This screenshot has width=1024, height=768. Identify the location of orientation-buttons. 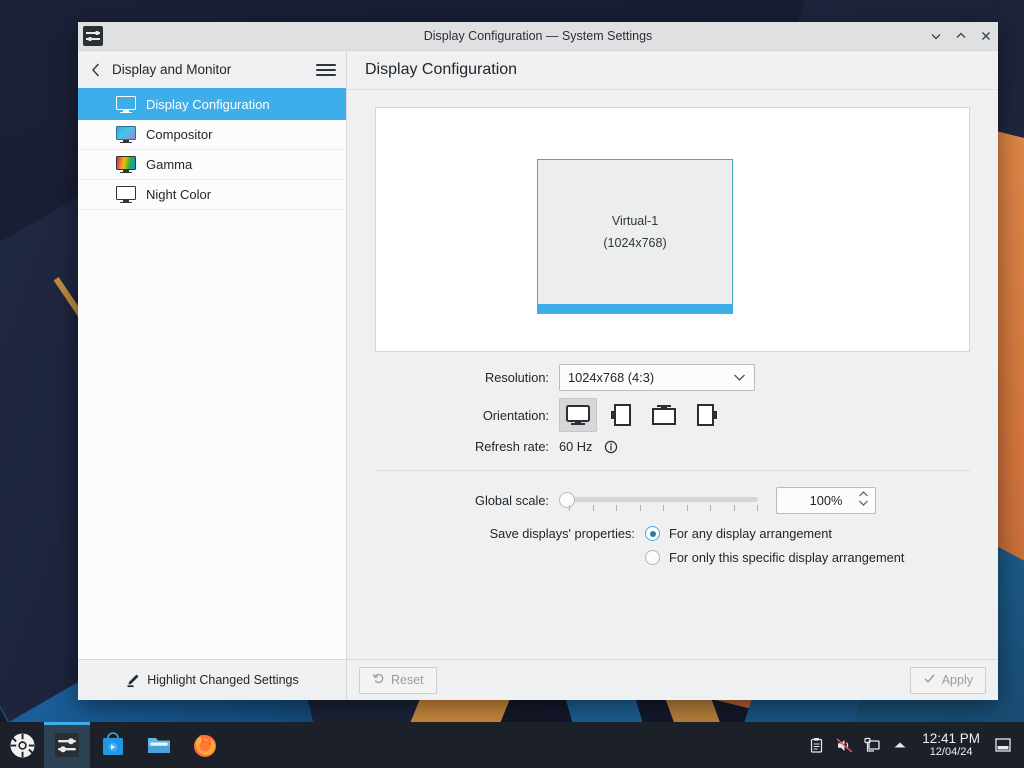
(642, 415).